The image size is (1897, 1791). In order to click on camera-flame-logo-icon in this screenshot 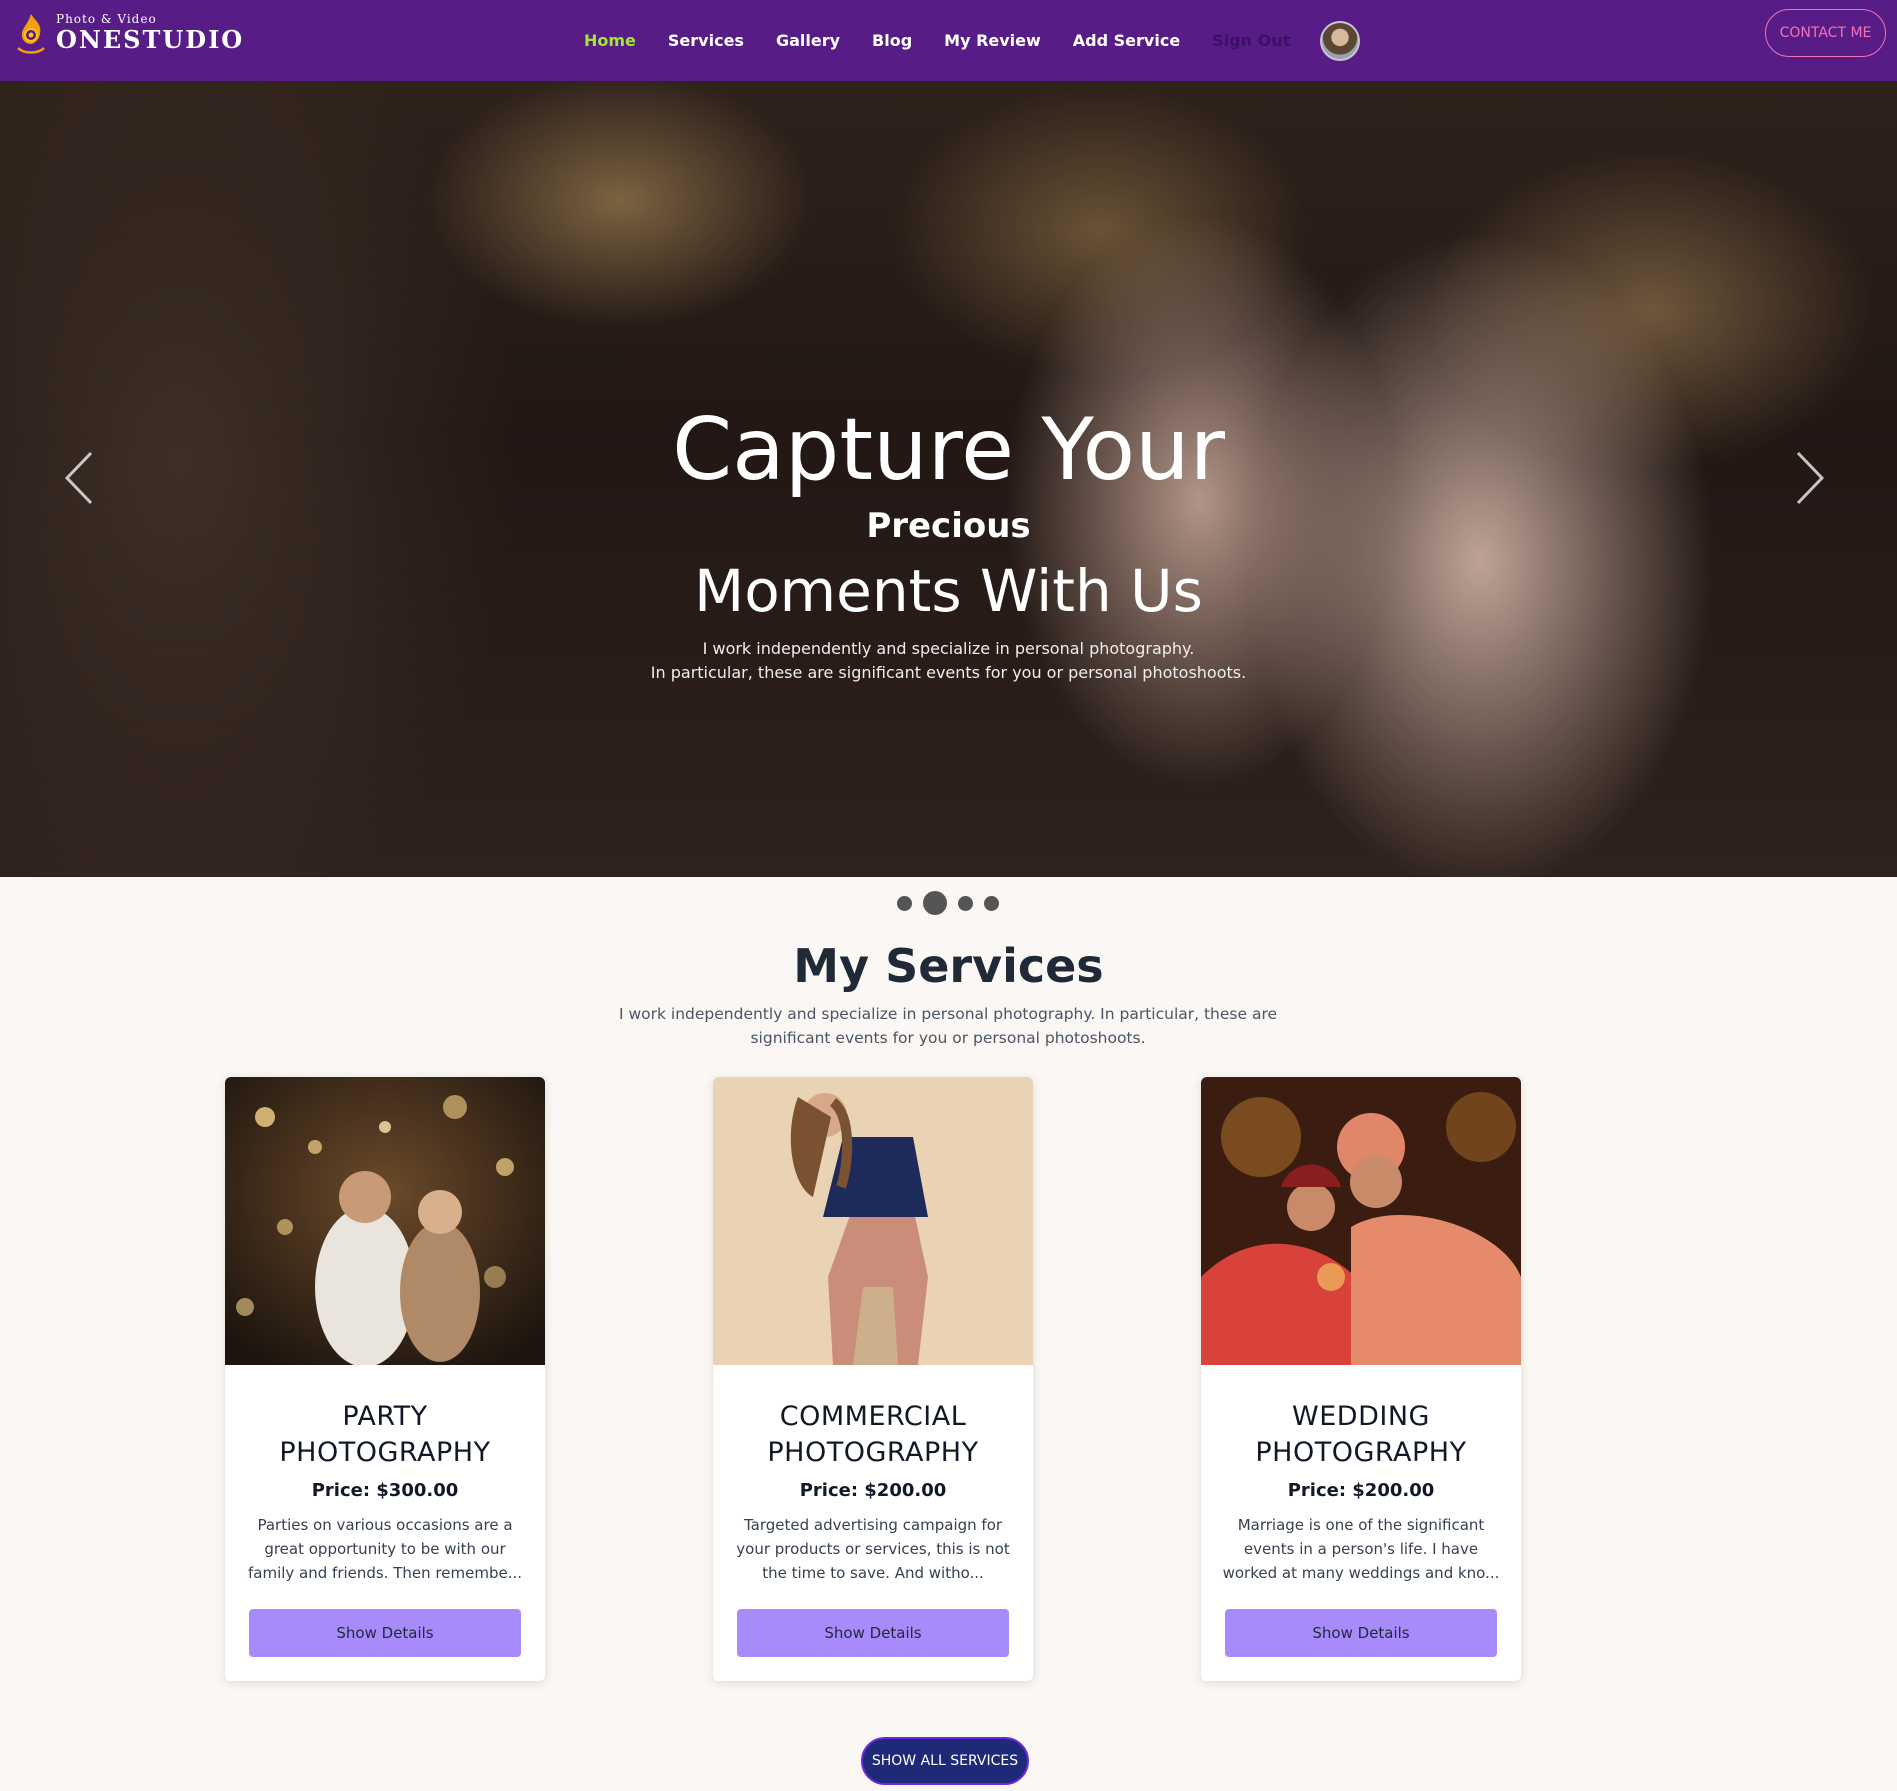, I will do `click(31, 34)`.